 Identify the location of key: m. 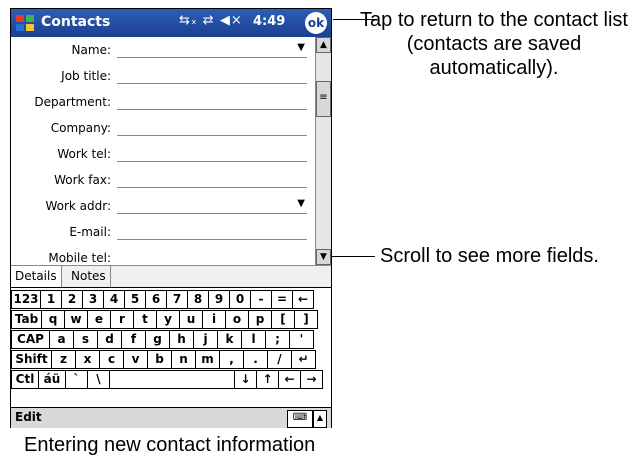
(207, 359).